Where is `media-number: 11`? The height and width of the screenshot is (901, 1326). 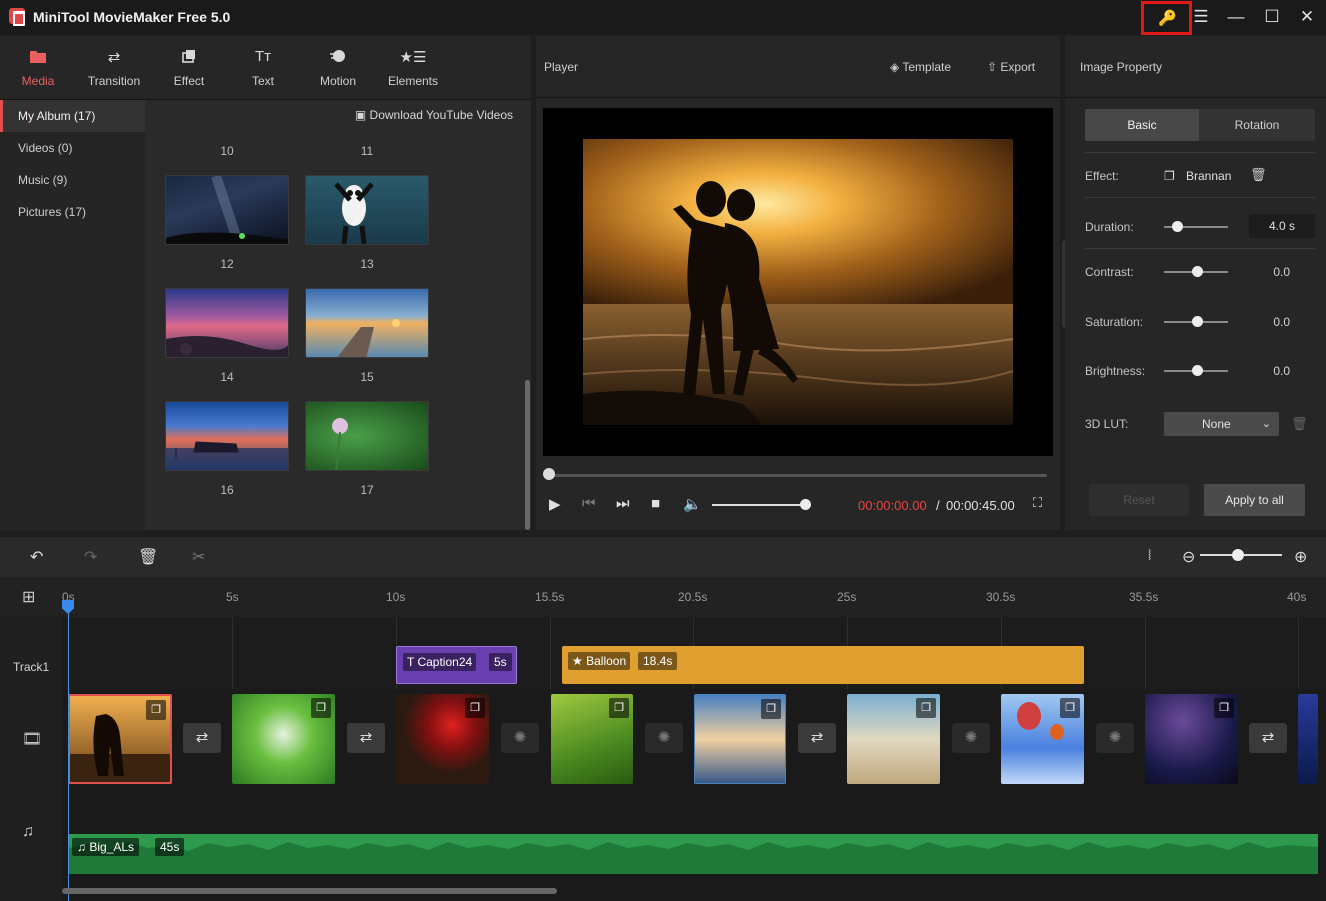 media-number: 11 is located at coordinates (367, 151).